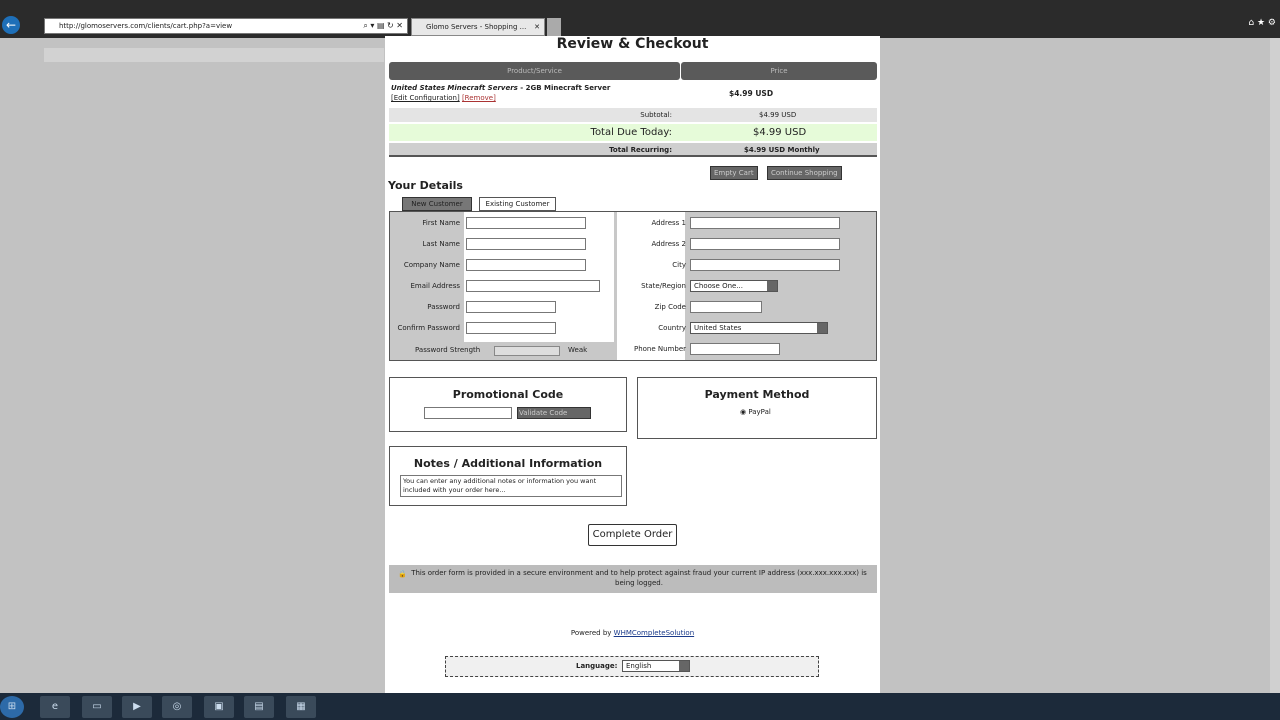 The image size is (1280, 720). Describe the element at coordinates (12, 707) in the screenshot. I see `start-button: ⊞` at that location.